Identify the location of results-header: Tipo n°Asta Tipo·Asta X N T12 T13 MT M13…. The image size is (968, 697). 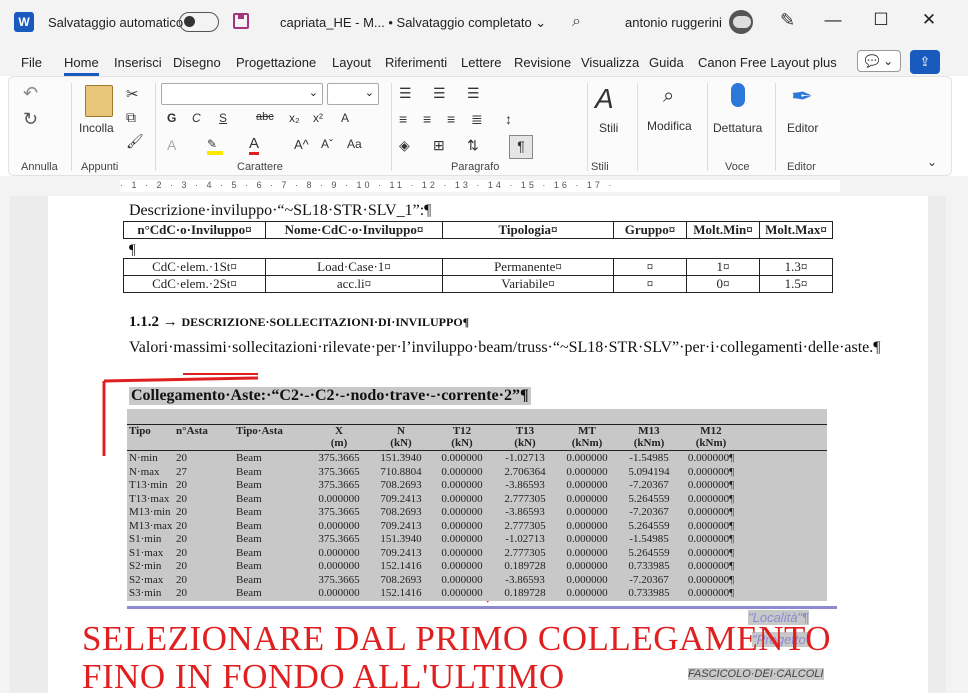
(435, 437).